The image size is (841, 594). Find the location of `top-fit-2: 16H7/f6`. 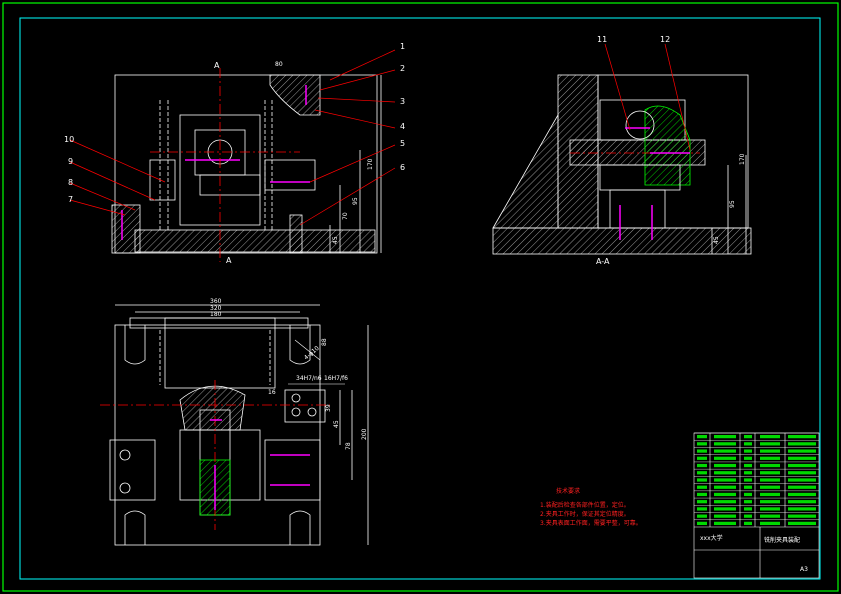

top-fit-2: 16H7/f6 is located at coordinates (336, 378).